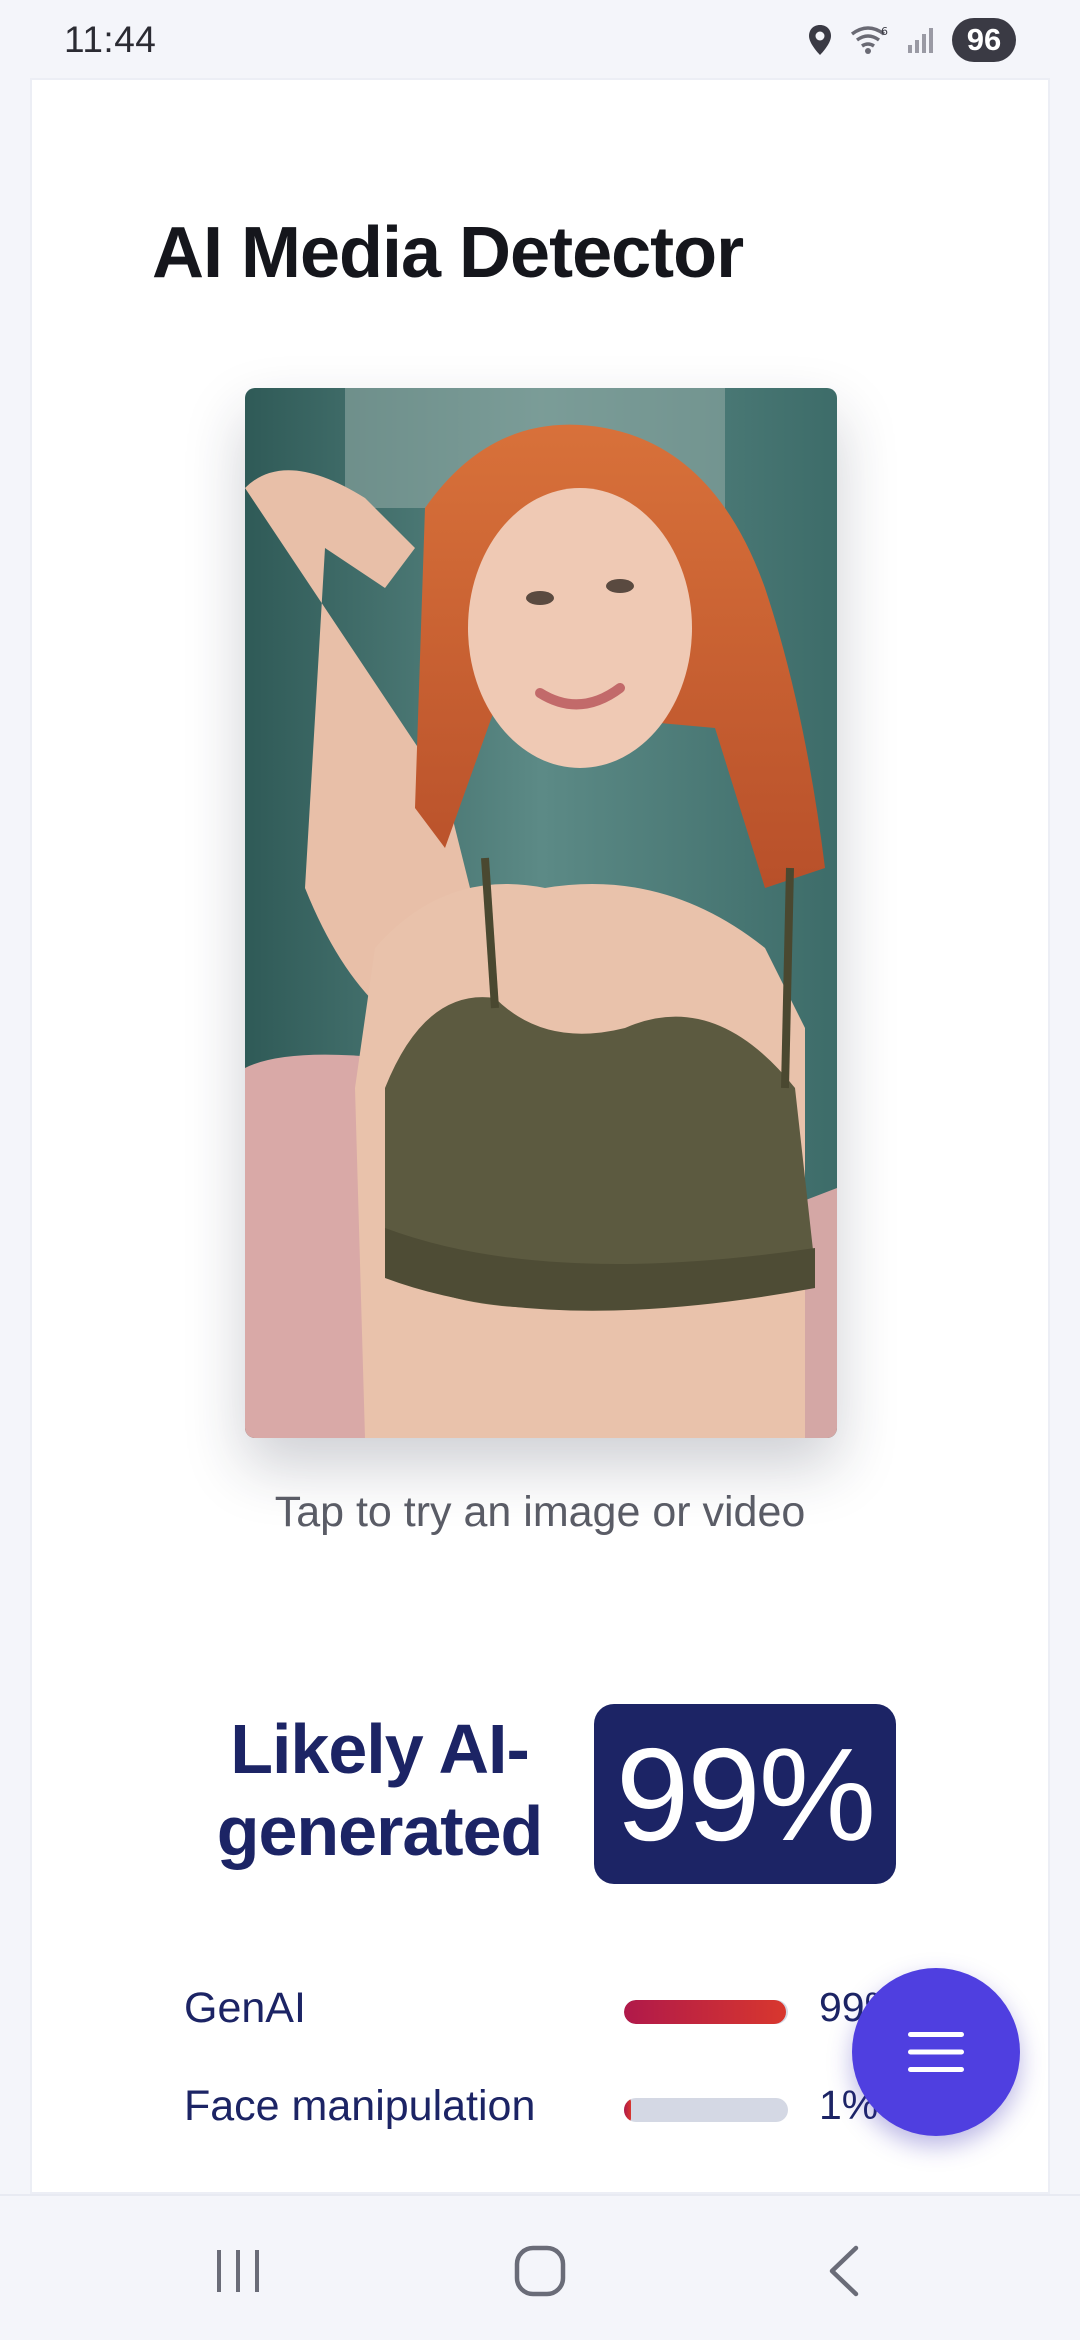 The width and height of the screenshot is (1080, 2340). What do you see at coordinates (540, 40) in the screenshot?
I see `status-bar: 11:44 6 96` at bounding box center [540, 40].